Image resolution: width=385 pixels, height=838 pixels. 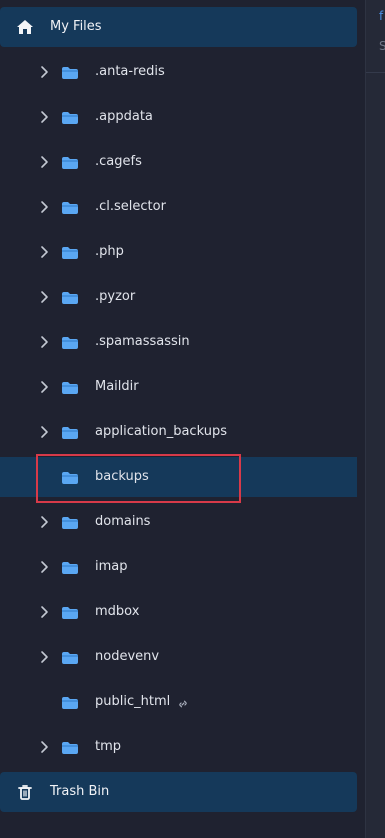 I want to click on folder-label: mdbox, so click(x=117, y=611).